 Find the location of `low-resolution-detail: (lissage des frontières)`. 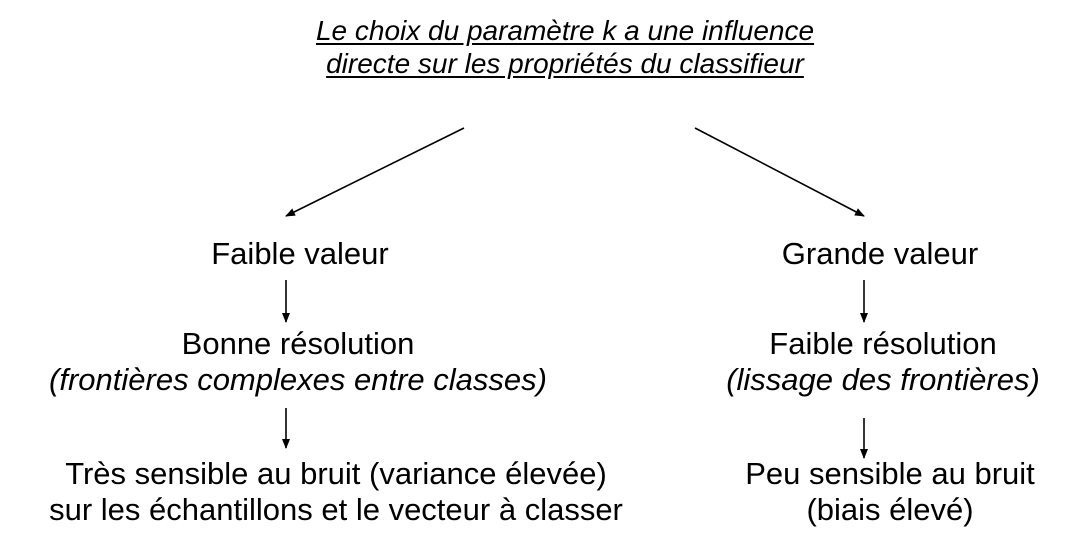

low-resolution-detail: (lissage des frontières) is located at coordinates (883, 379).